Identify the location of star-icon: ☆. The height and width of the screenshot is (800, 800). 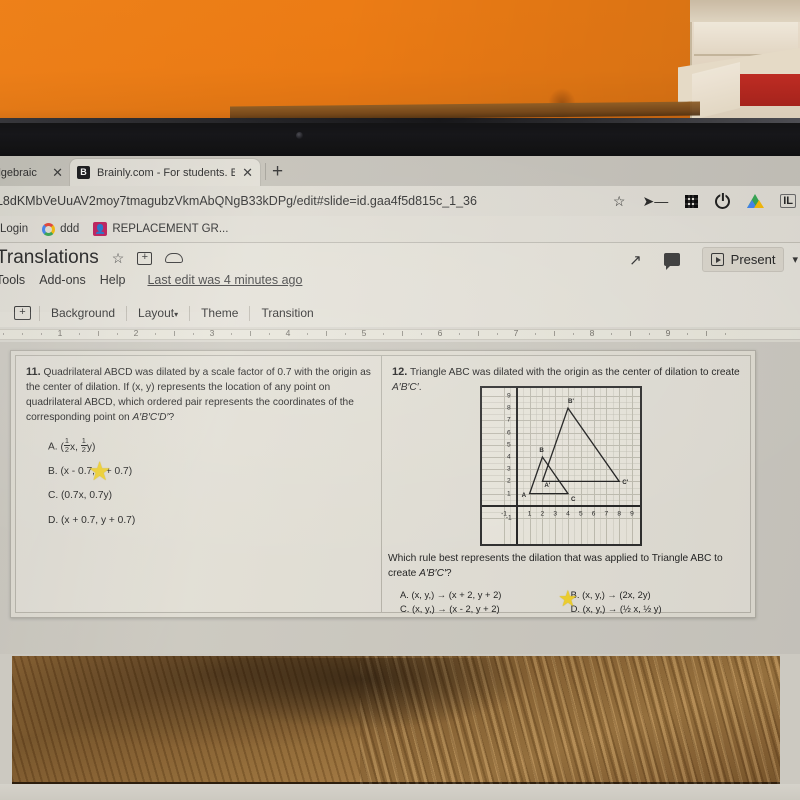
(118, 258).